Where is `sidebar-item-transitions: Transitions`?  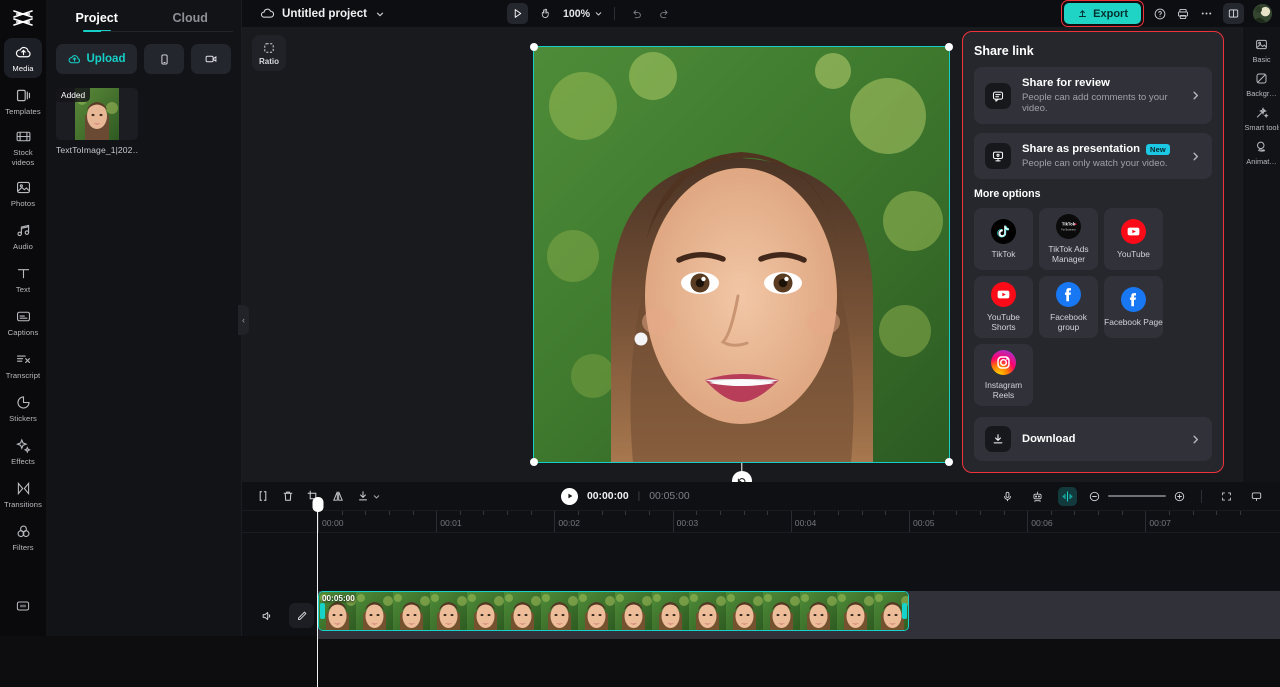
sidebar-item-transitions: Transitions is located at coordinates (23, 494).